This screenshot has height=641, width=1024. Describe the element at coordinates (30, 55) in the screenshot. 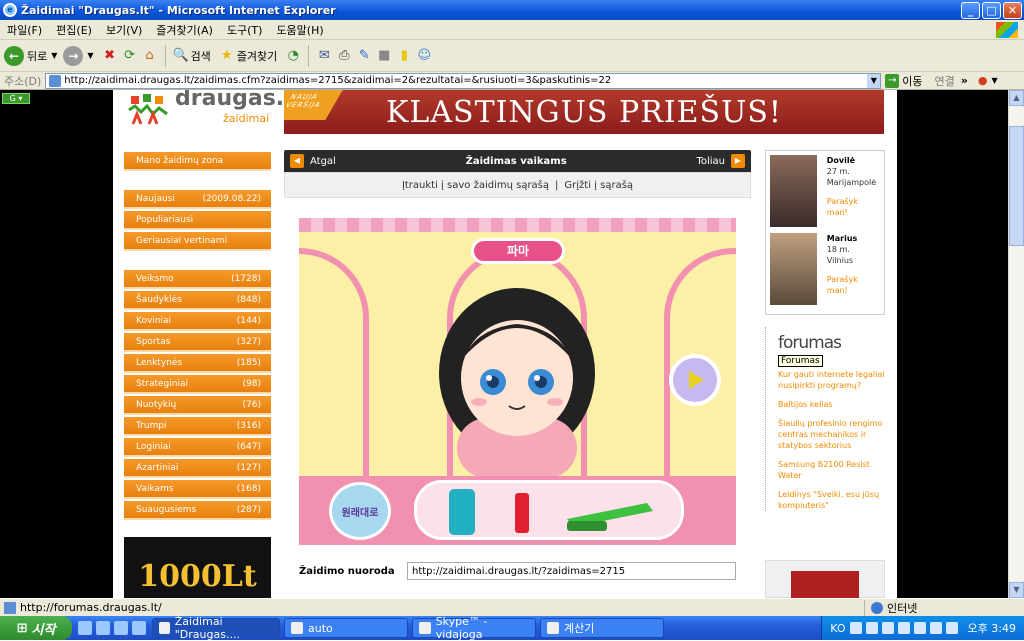

I see `back-button: ← 뒤로 ▼` at that location.